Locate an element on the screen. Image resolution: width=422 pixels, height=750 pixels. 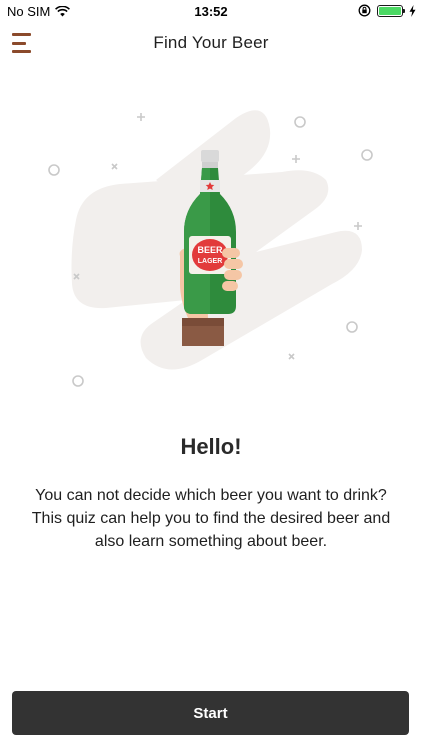
sleeve is located at coordinates (203, 332).